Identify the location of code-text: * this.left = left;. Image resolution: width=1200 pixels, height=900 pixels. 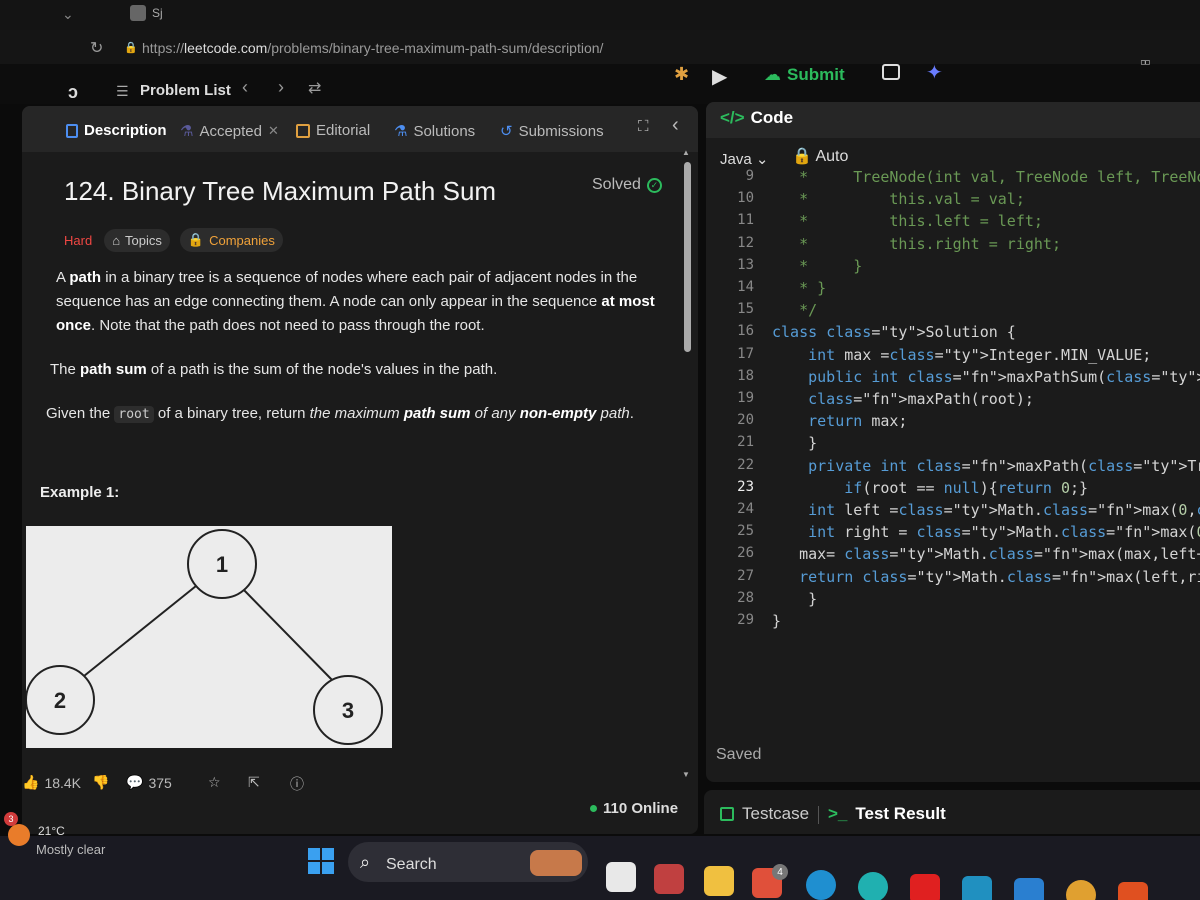
(907, 221).